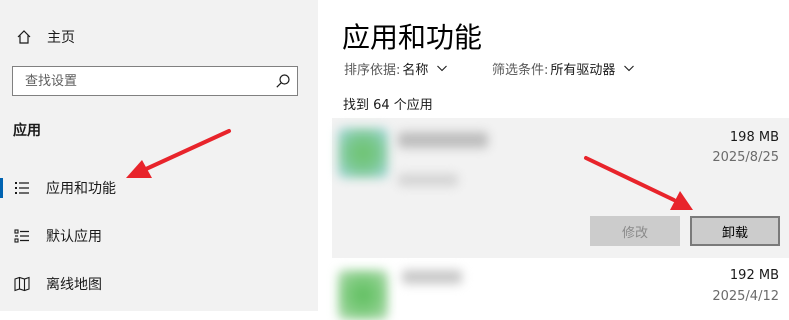 This screenshot has width=789, height=320. I want to click on sort-value: 名称, so click(415, 70).